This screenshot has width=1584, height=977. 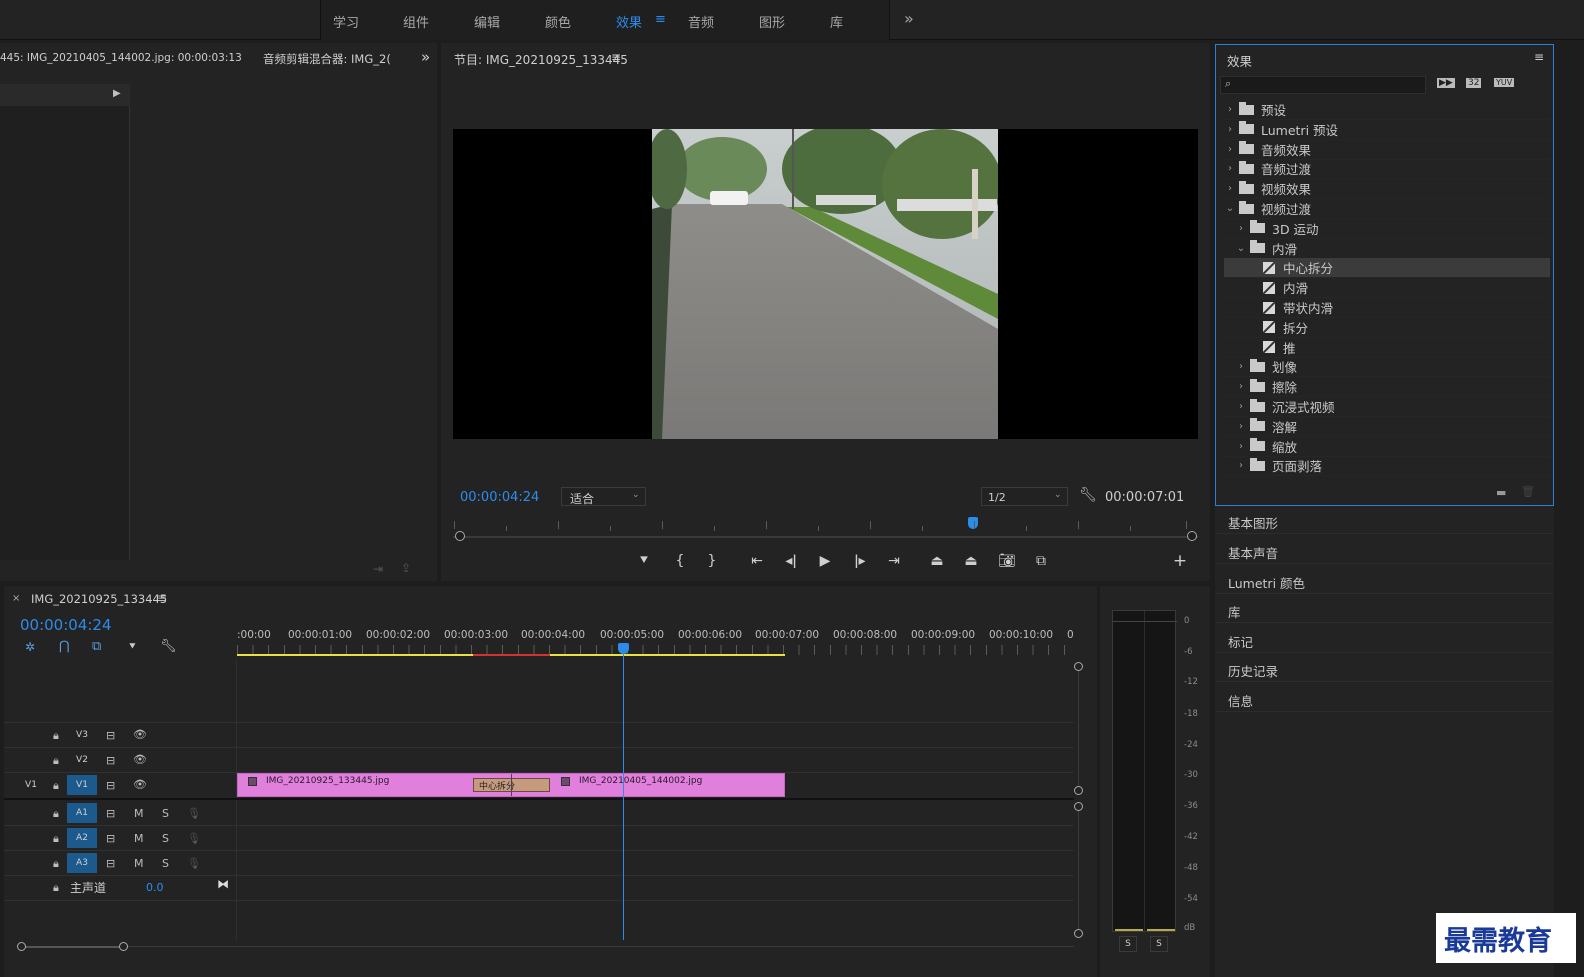 What do you see at coordinates (629, 21) in the screenshot?
I see `workspace-tab-effects: 效果` at bounding box center [629, 21].